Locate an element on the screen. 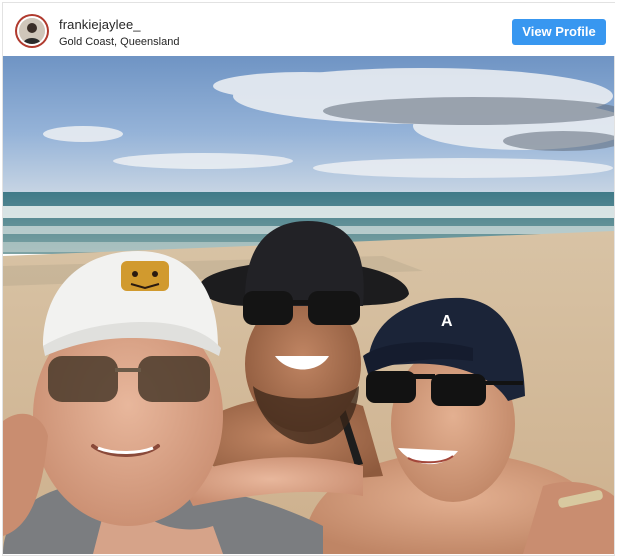 The image size is (619, 560). location-link: Gold Coast, Queensland is located at coordinates (119, 42).